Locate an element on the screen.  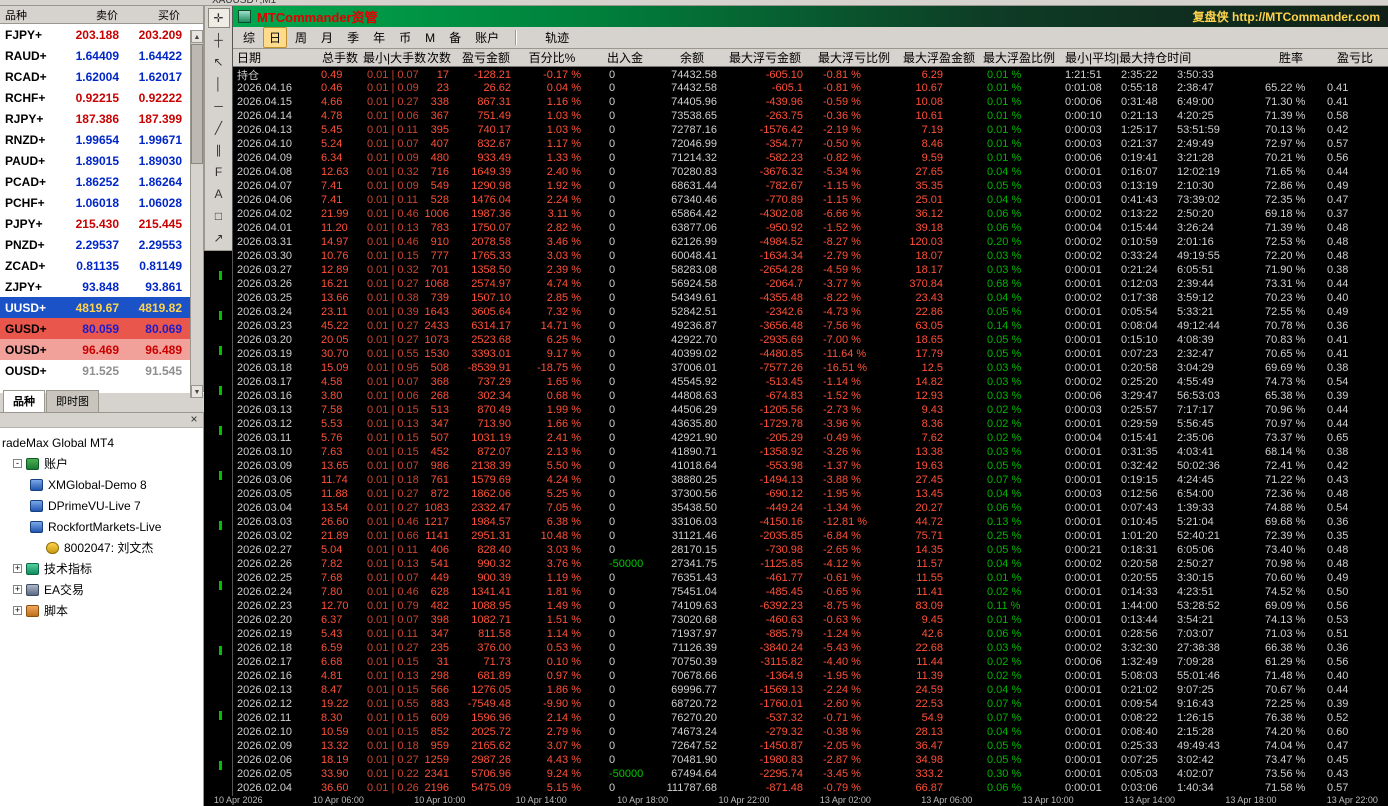
pan-tool-icon: ✛ is located at coordinates (218, 18).